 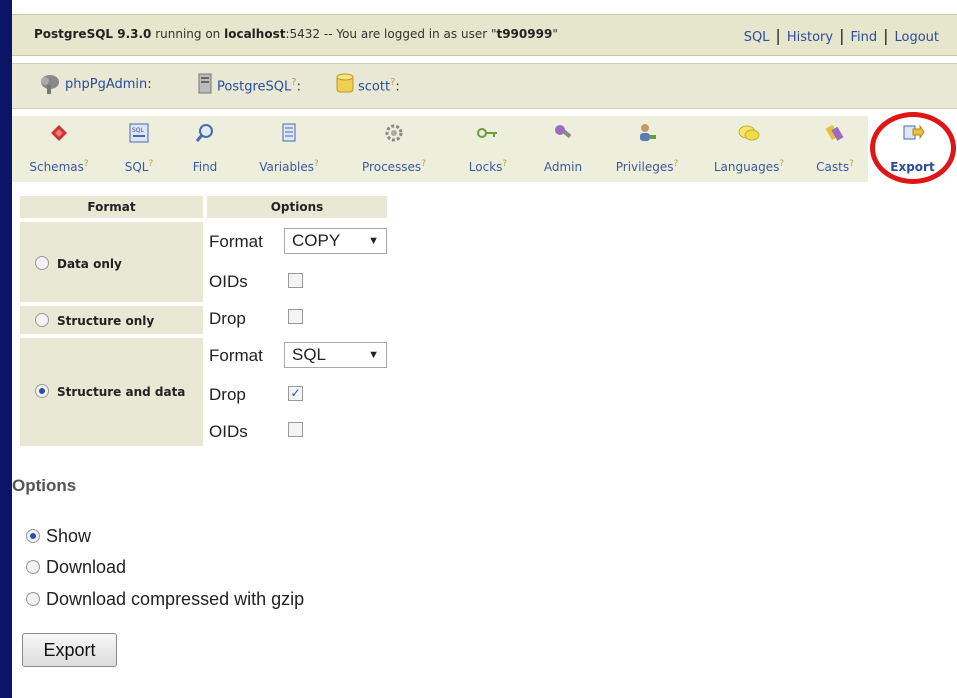 I want to click on data-only-cell: Data only, so click(x=111, y=262).